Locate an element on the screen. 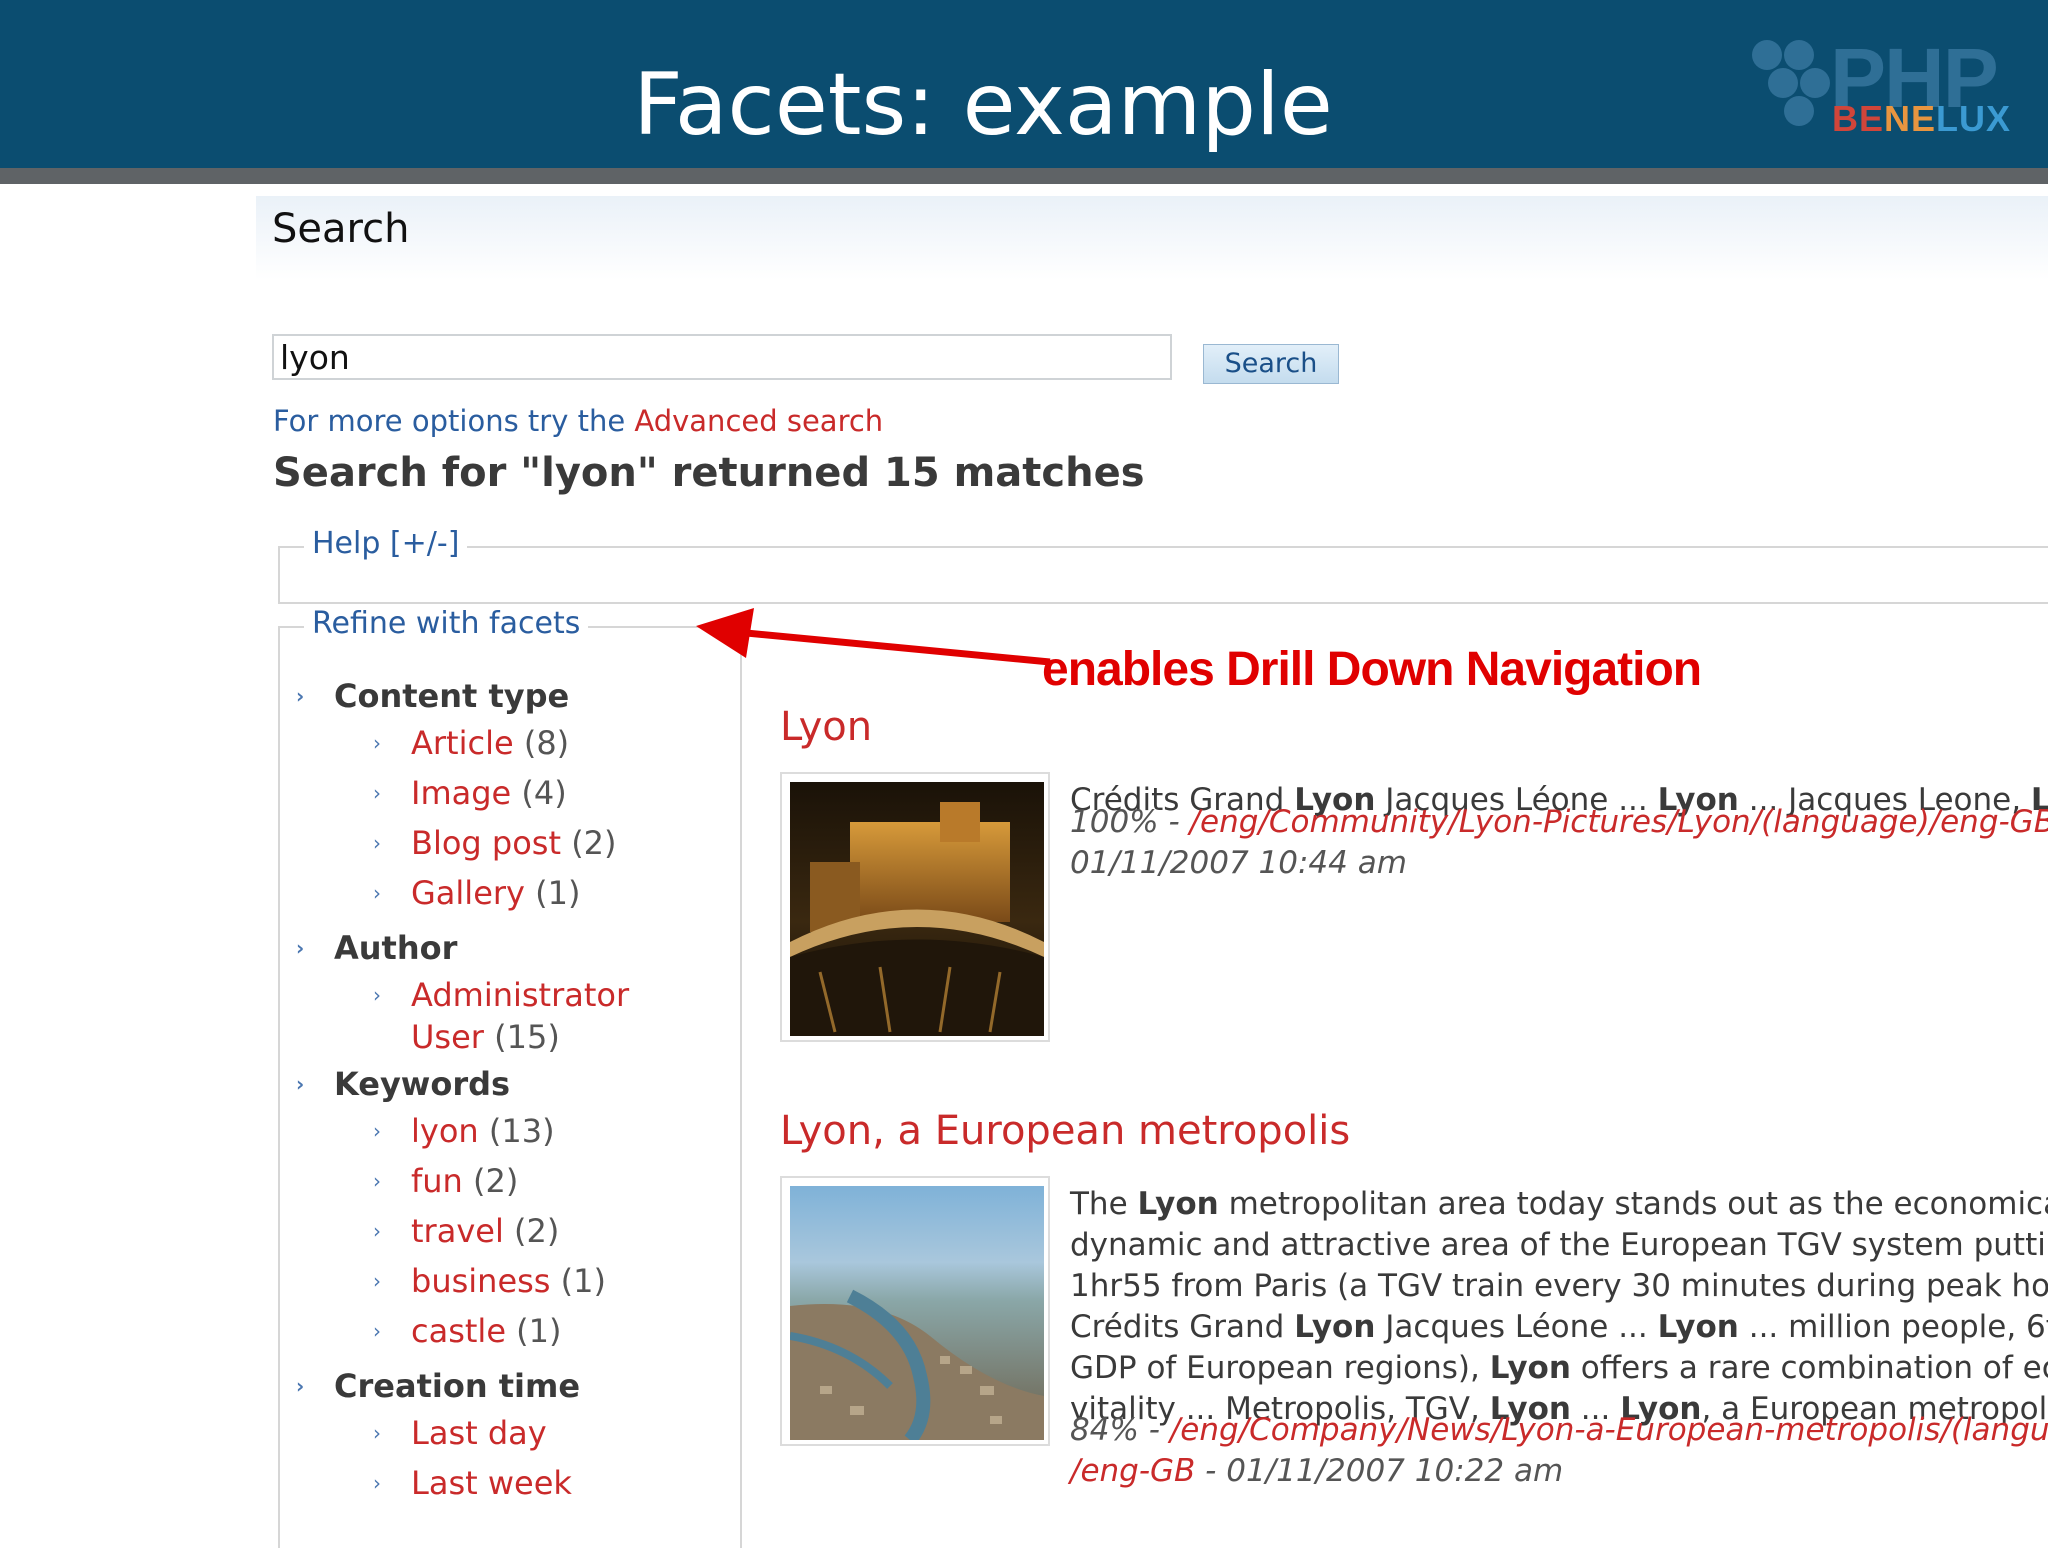  result-title-link: Lyon is located at coordinates (826, 727).